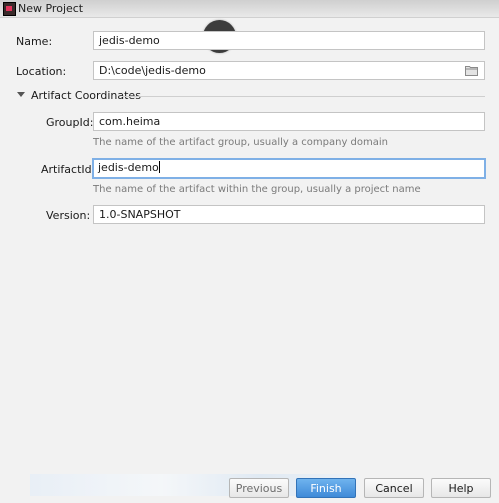  What do you see at coordinates (128, 167) in the screenshot?
I see `artifactid-value: jedis-demo` at bounding box center [128, 167].